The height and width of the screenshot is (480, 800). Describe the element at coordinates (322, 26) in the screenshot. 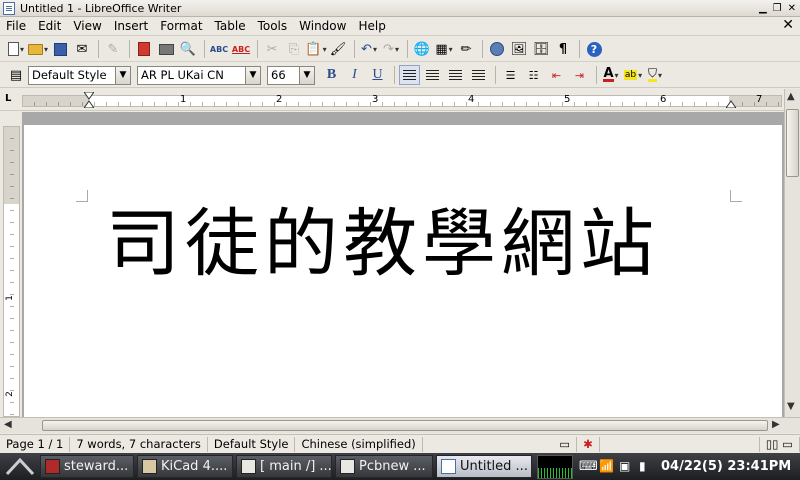

I see `menu-window: Window` at that location.